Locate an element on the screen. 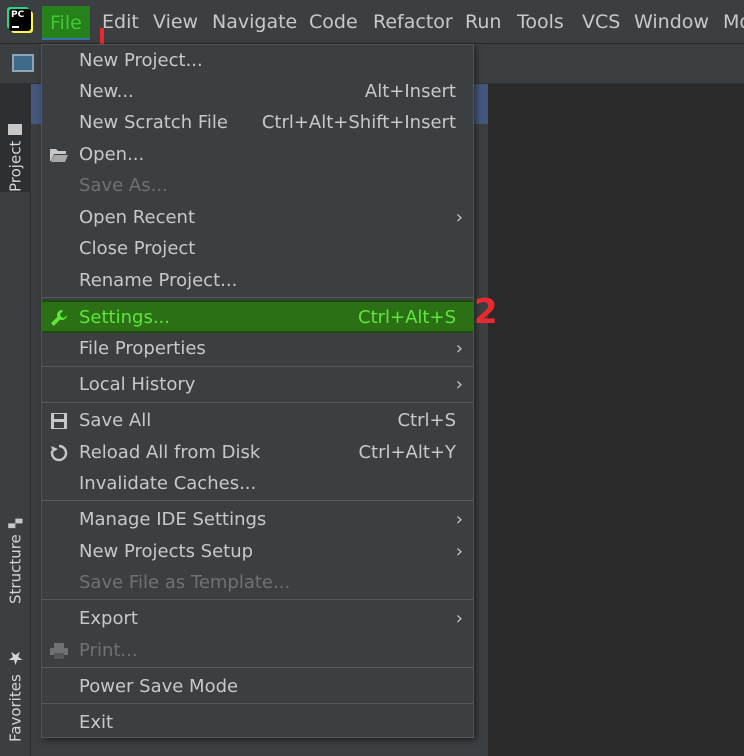 This screenshot has height=756, width=744. menu-item-new-projects-setup: New Projects Setup › is located at coordinates (257, 551).